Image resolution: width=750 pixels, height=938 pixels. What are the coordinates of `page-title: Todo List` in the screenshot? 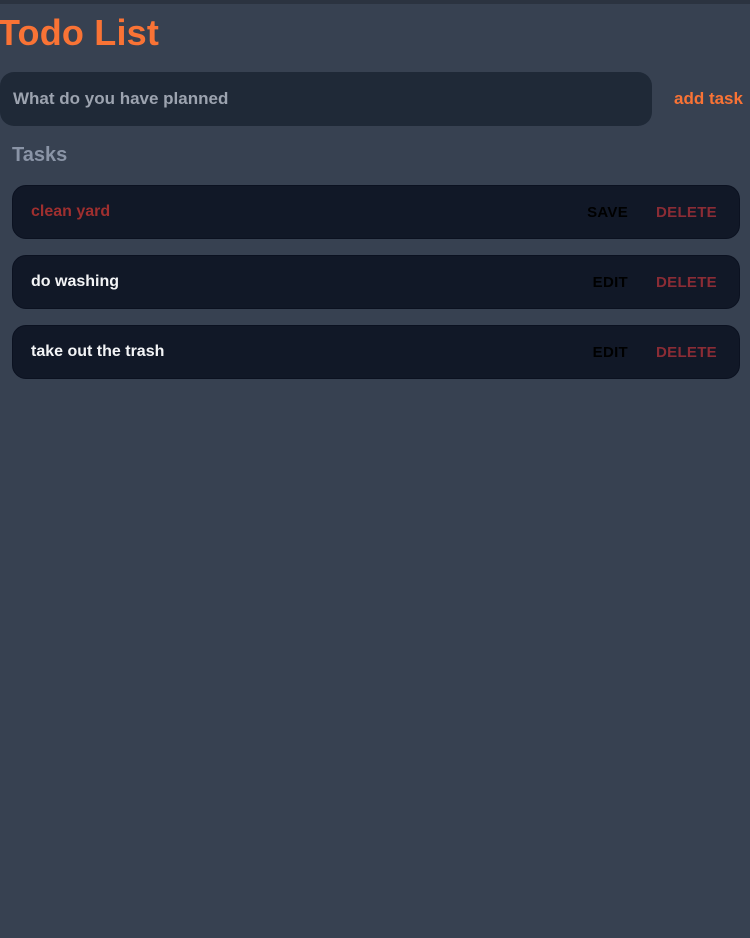 It's located at (80, 32).